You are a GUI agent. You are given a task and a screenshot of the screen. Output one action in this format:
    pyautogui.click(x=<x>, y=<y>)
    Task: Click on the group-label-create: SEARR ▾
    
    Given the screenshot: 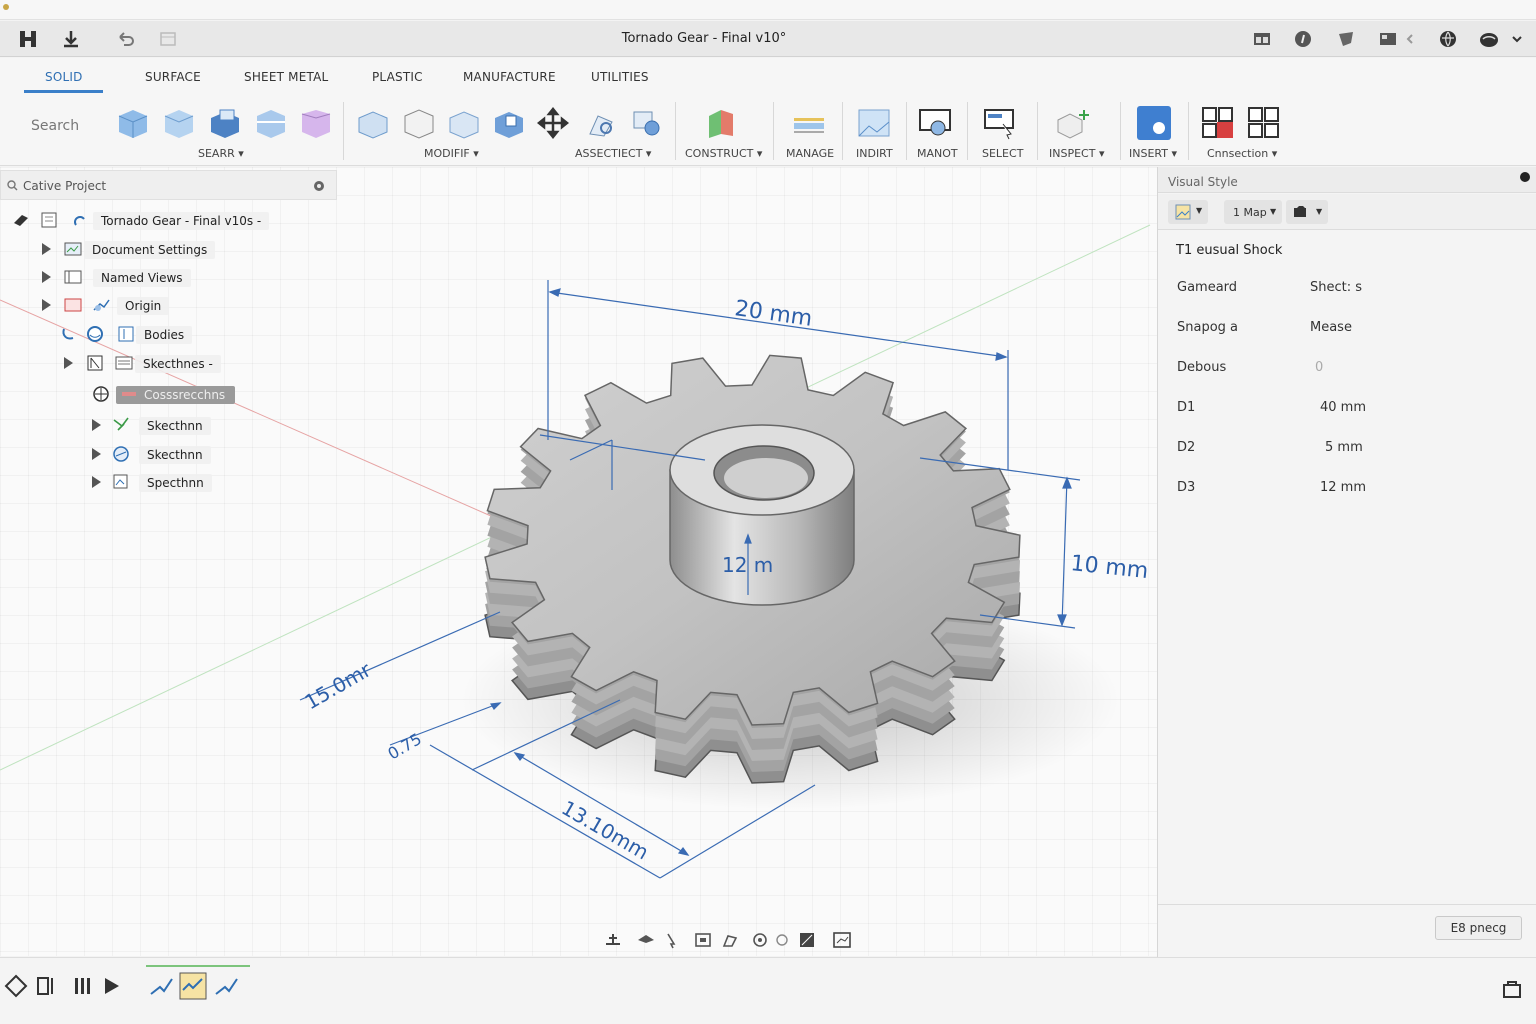 What is the action you would take?
    pyautogui.click(x=221, y=153)
    